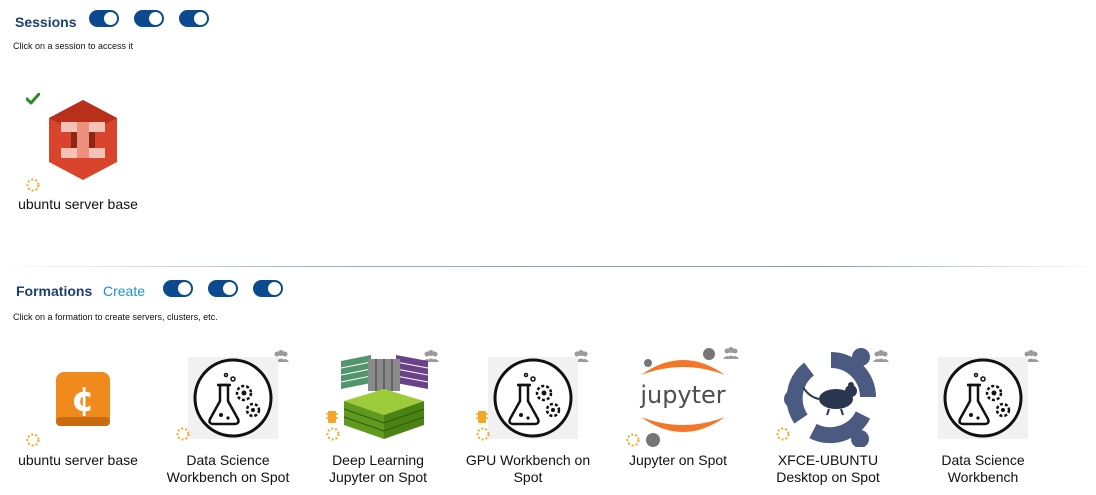  I want to click on formation-label-line1: XFCE-UBUNTU, so click(828, 460).